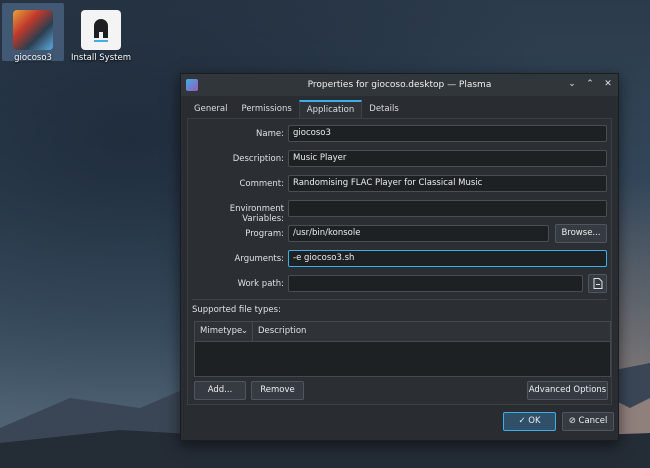 The height and width of the screenshot is (468, 650). I want to click on env-vars-label: Environment Variables:, so click(256, 214).